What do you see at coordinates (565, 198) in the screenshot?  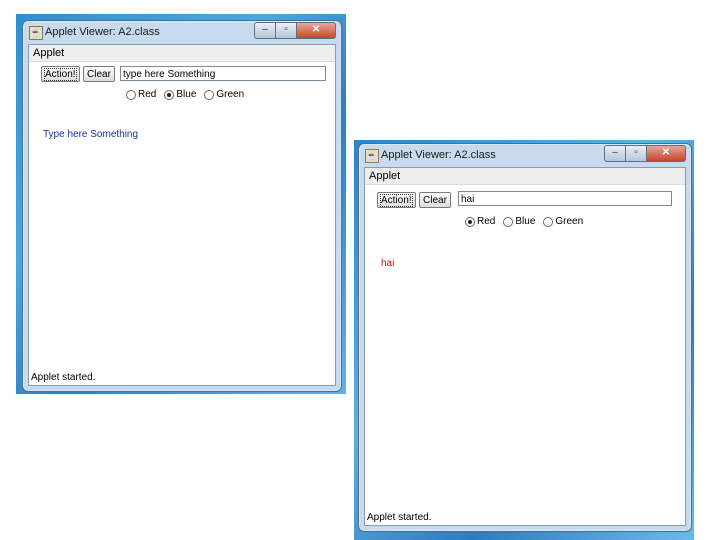 I see `text-input: hai` at bounding box center [565, 198].